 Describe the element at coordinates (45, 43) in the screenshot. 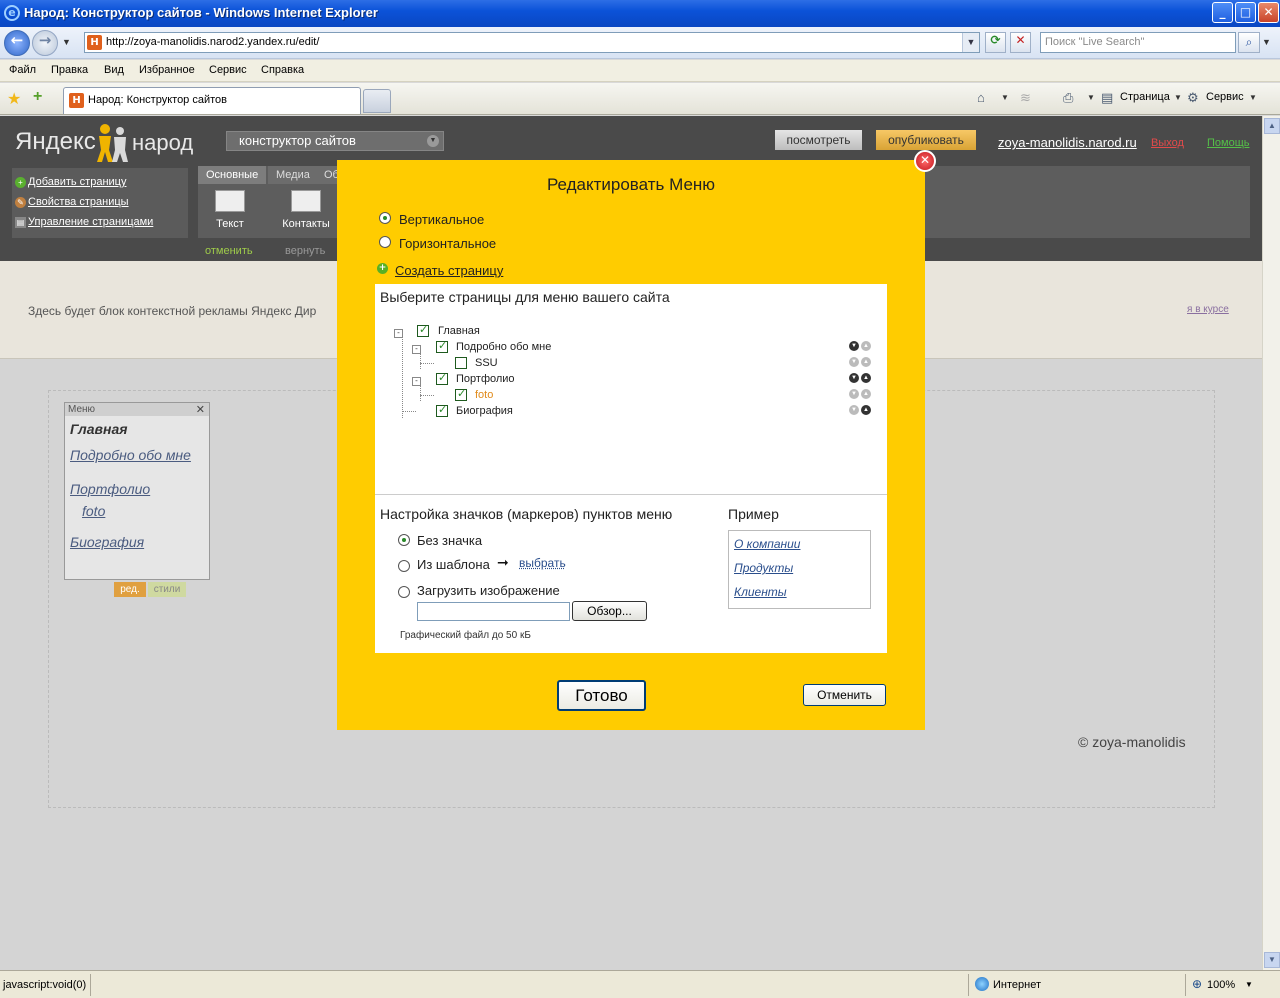

I see `forward-button: →` at that location.